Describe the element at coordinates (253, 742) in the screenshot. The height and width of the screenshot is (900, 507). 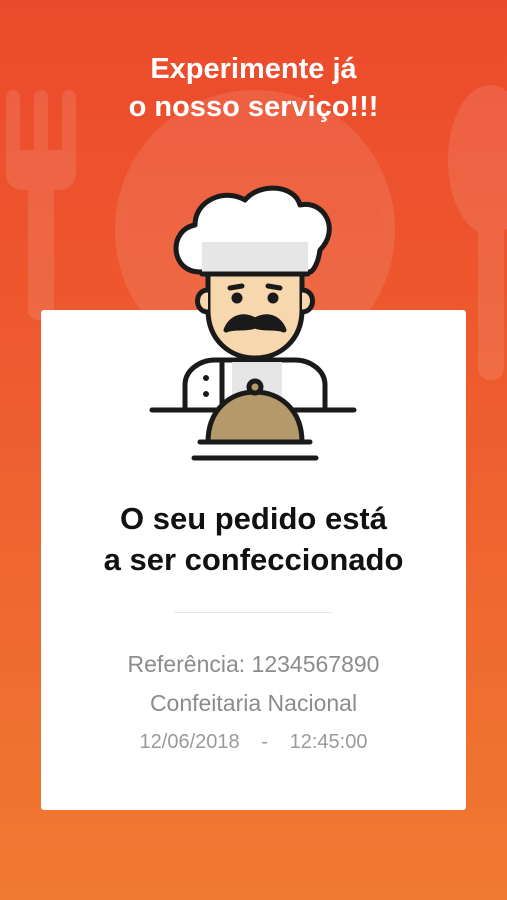
I see `order-datetime: 12/06/2018-12:45:00` at that location.